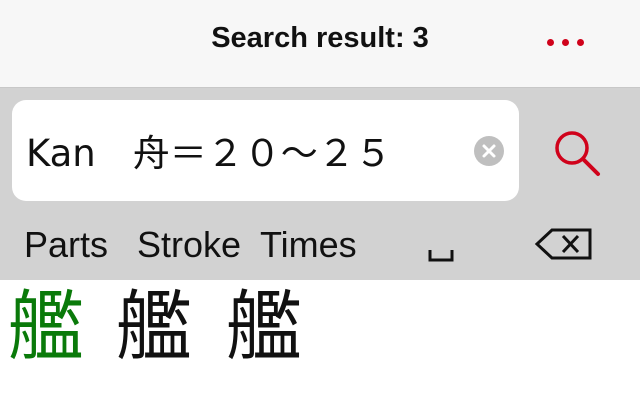 Image resolution: width=640 pixels, height=400 pixels. I want to click on space-key, so click(441, 248).